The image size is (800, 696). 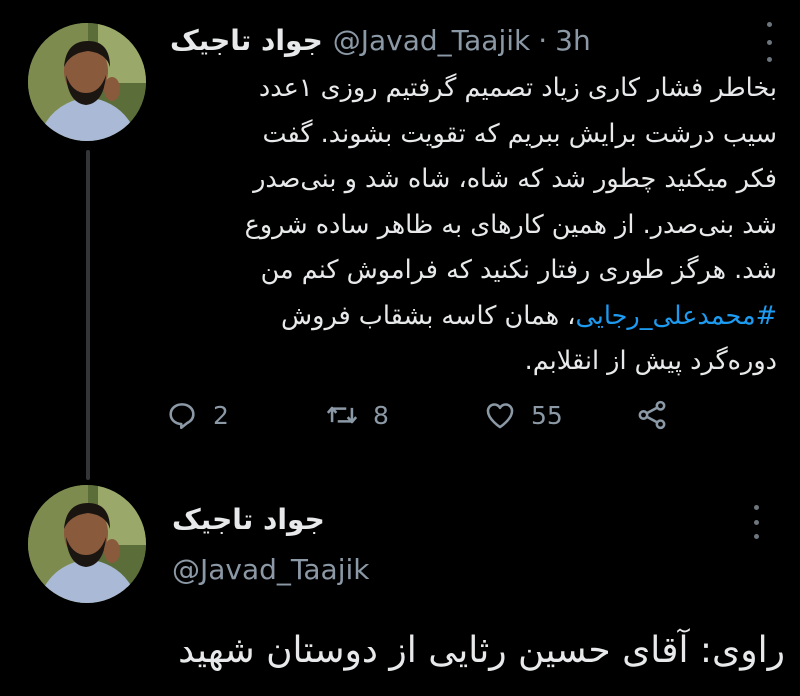 I want to click on tweet-text-line: سیب درشت برایش ببریم که تقویت بشوند. گفت, so click(x=519, y=133).